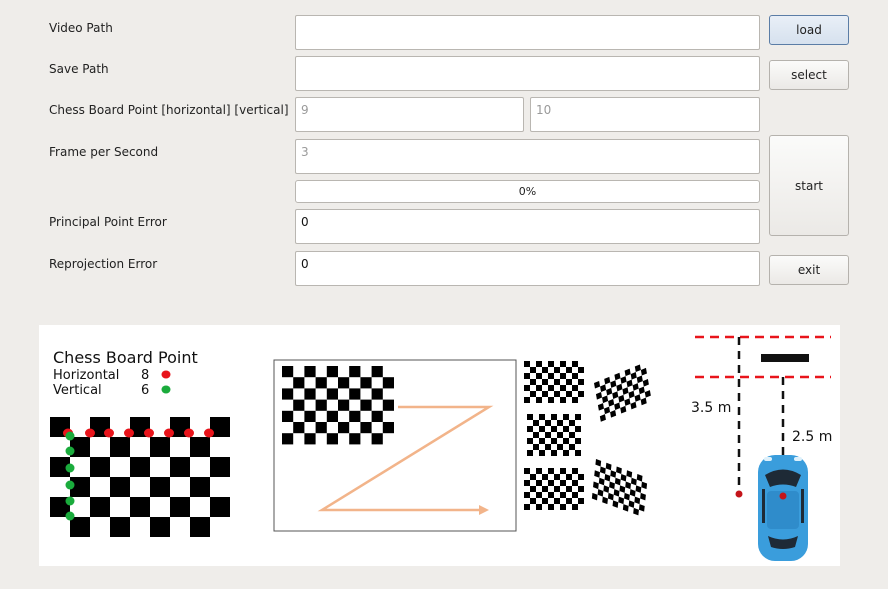  Describe the element at coordinates (166, 389) in the screenshot. I see `legend-vertical-dot` at that location.